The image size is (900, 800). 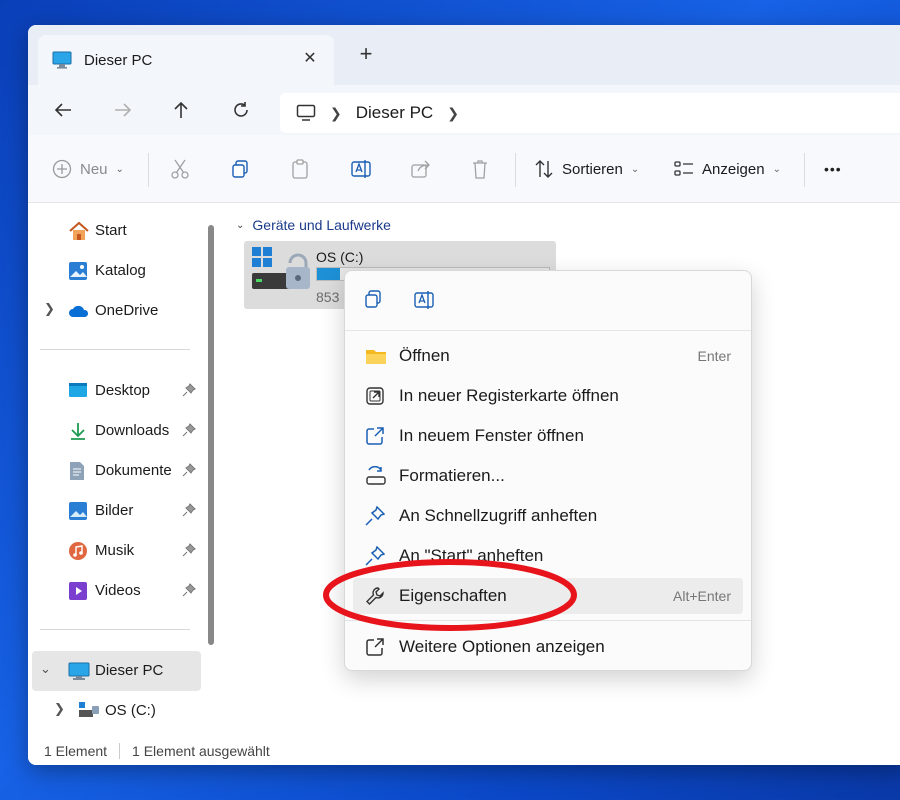 I want to click on menu-item-shortcut: Enter, so click(x=714, y=356).